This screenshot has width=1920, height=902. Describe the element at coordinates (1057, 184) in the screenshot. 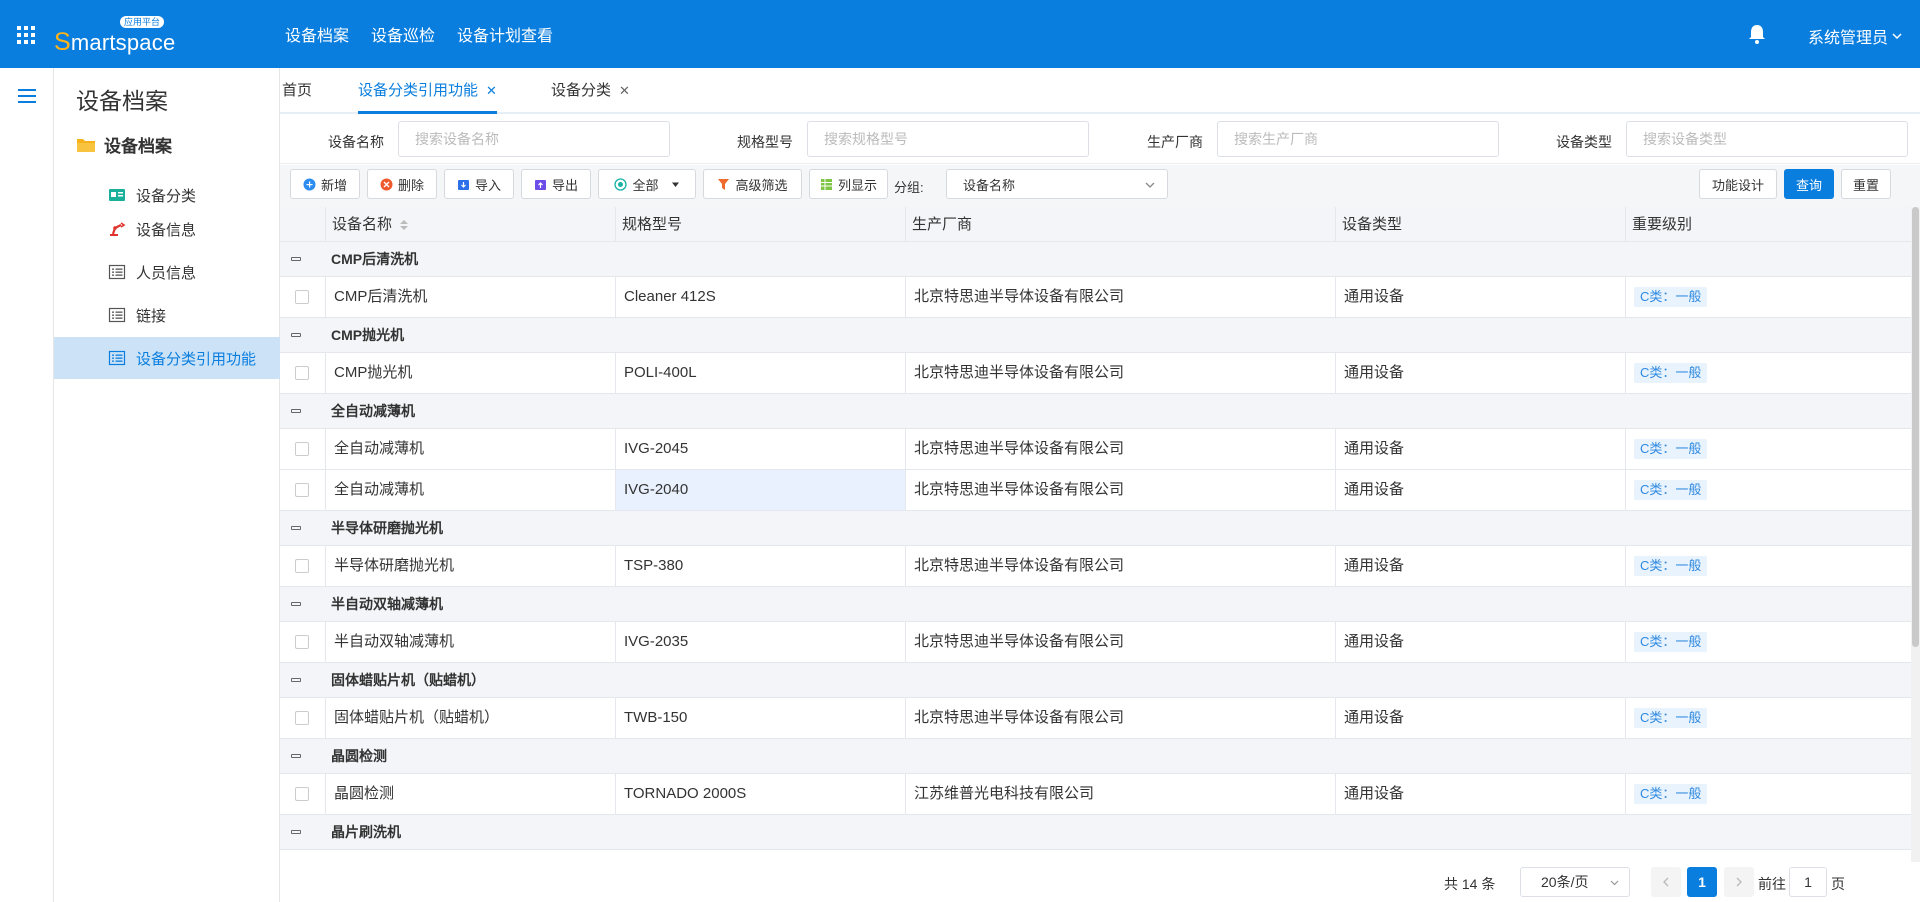

I see `group-select: 设备名称` at that location.